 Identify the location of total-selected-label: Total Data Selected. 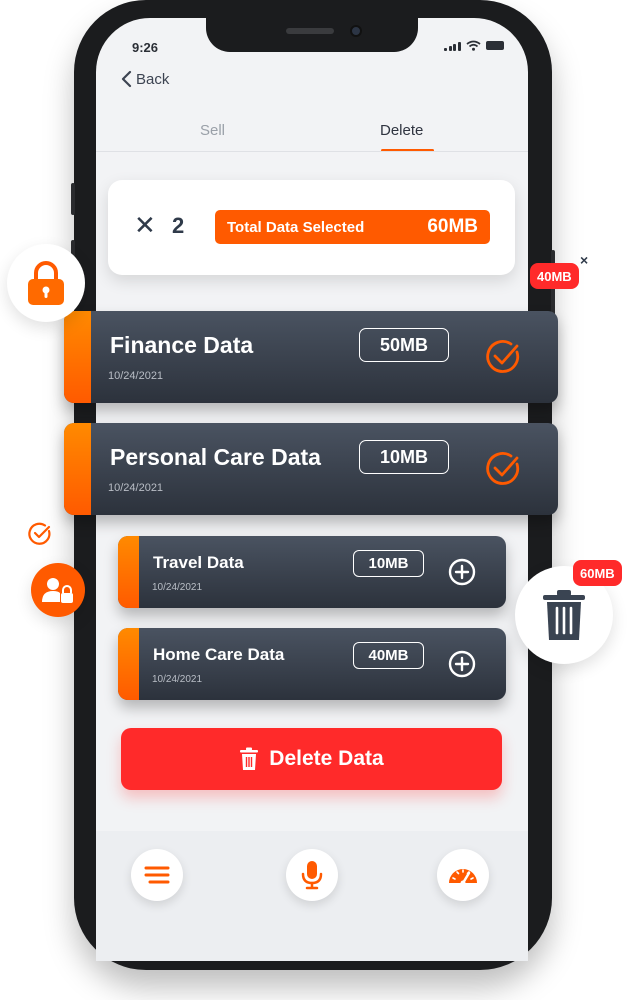
(296, 227).